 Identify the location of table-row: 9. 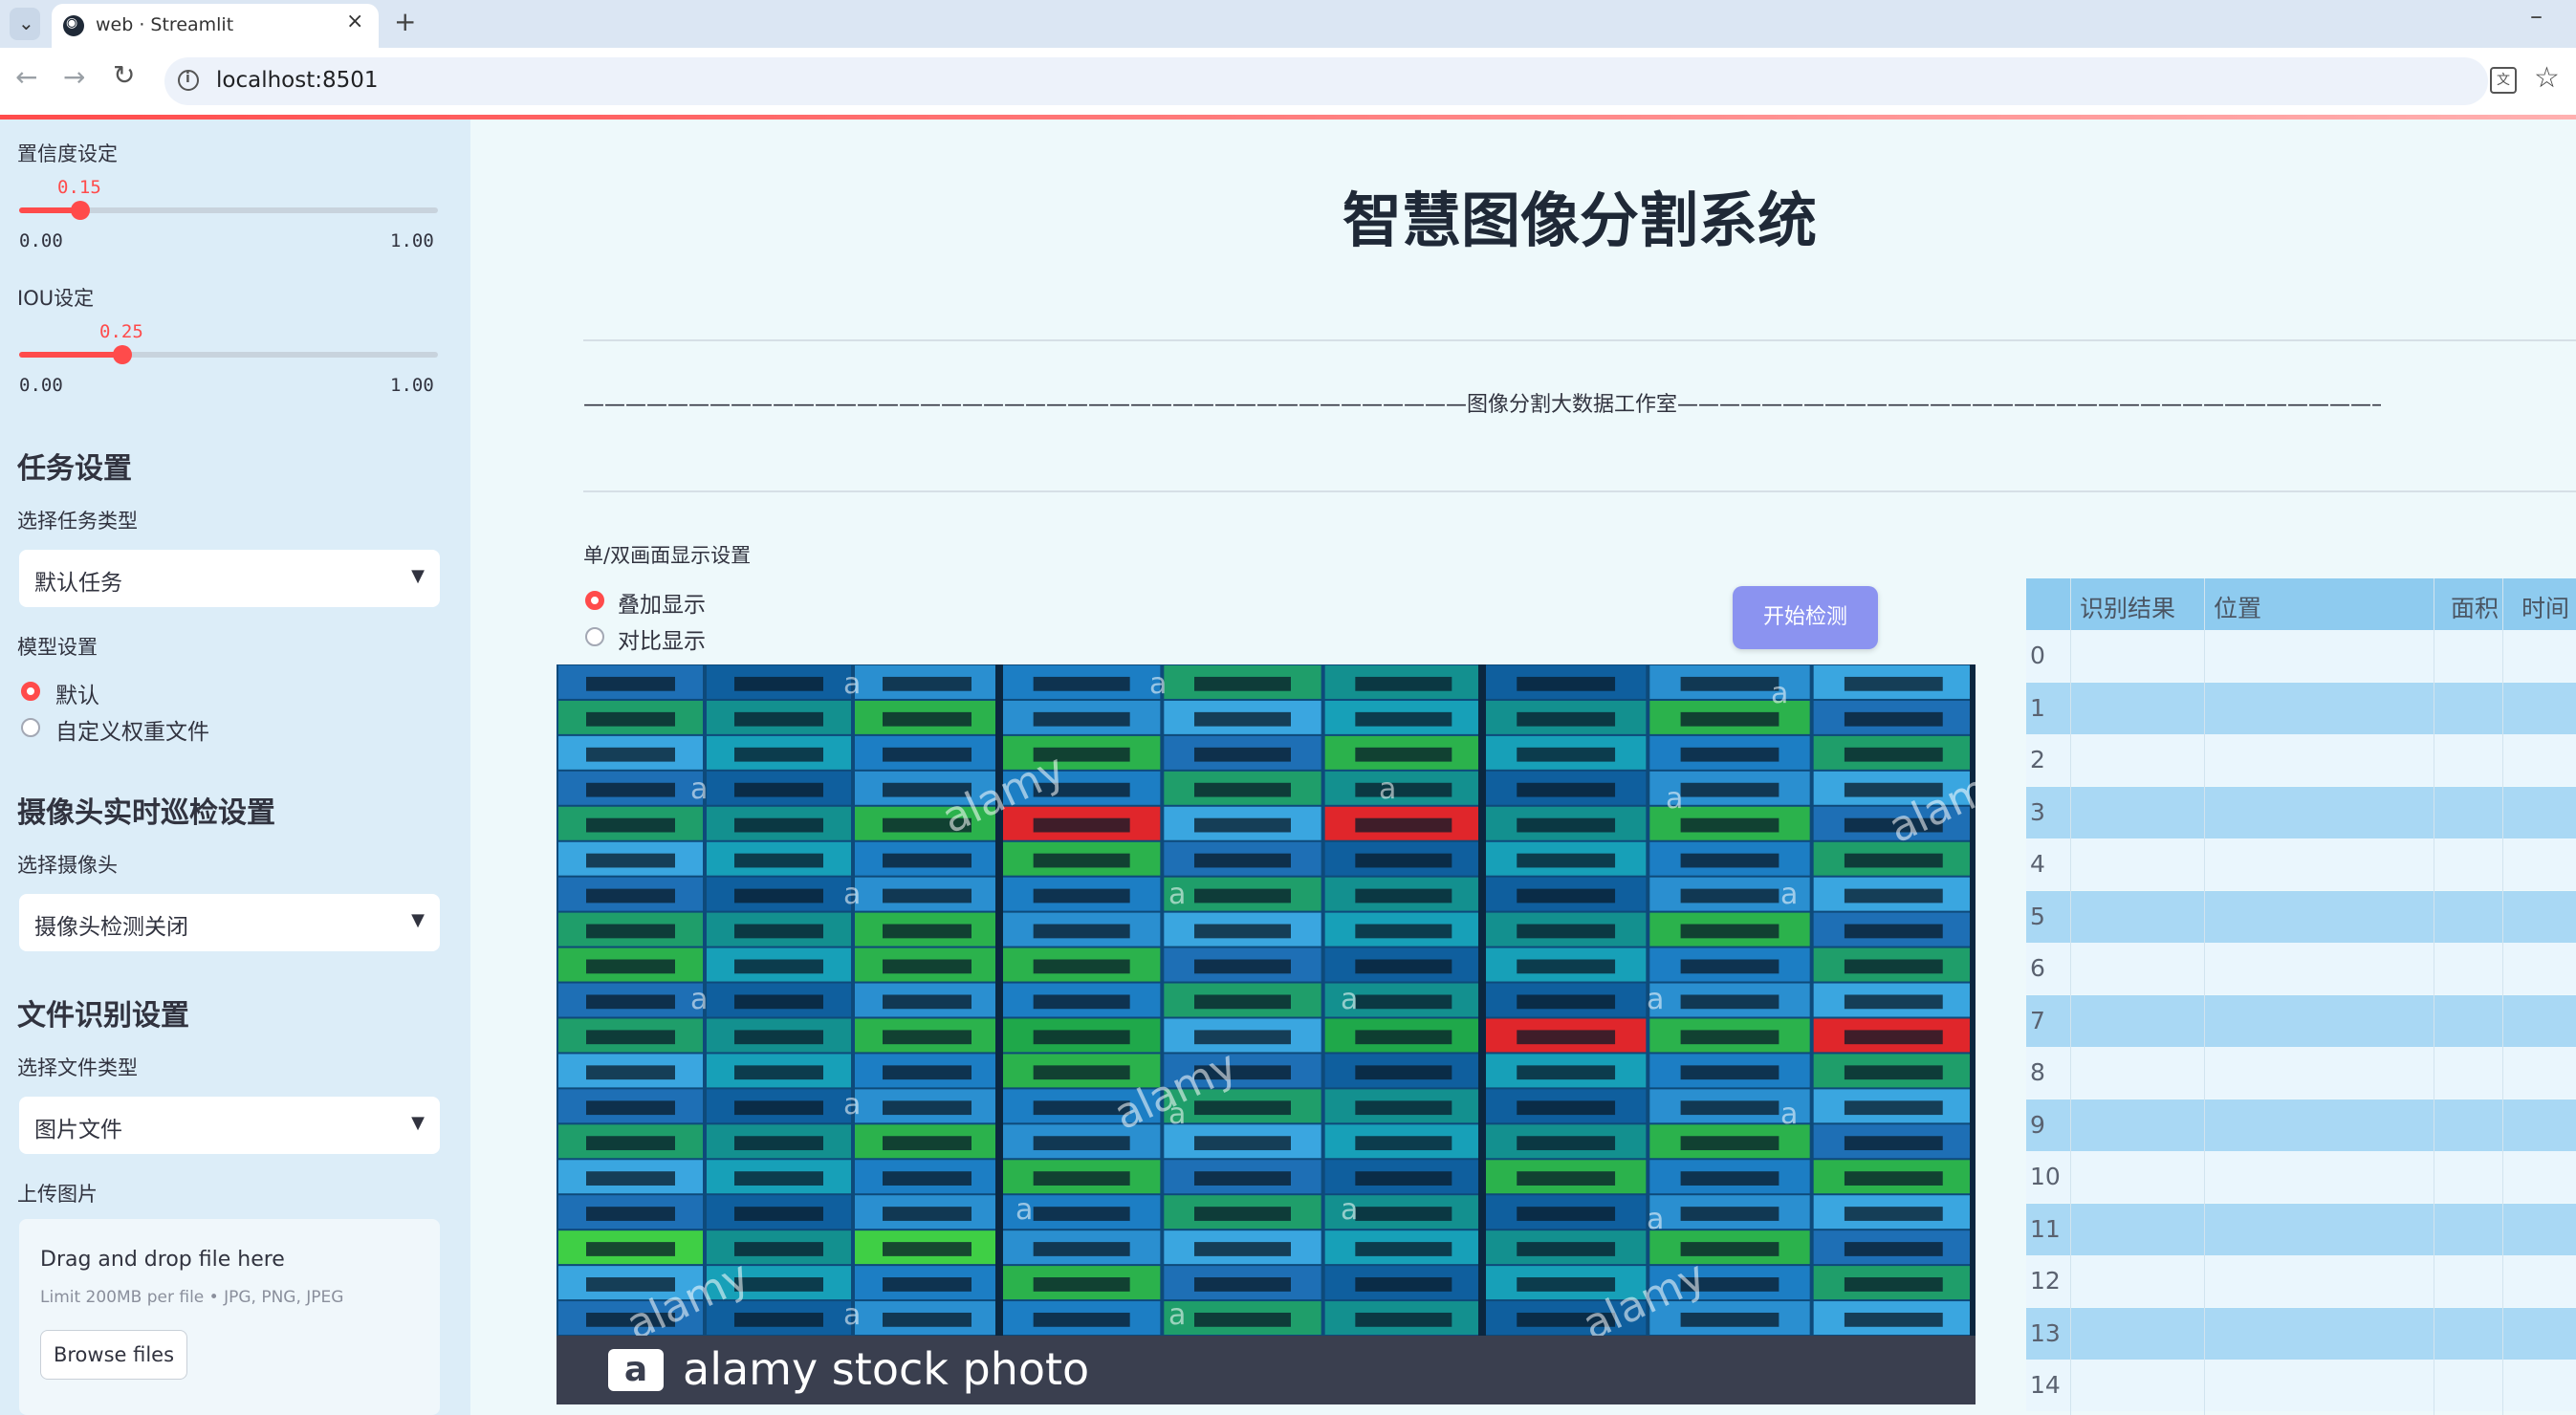
(2301, 1125).